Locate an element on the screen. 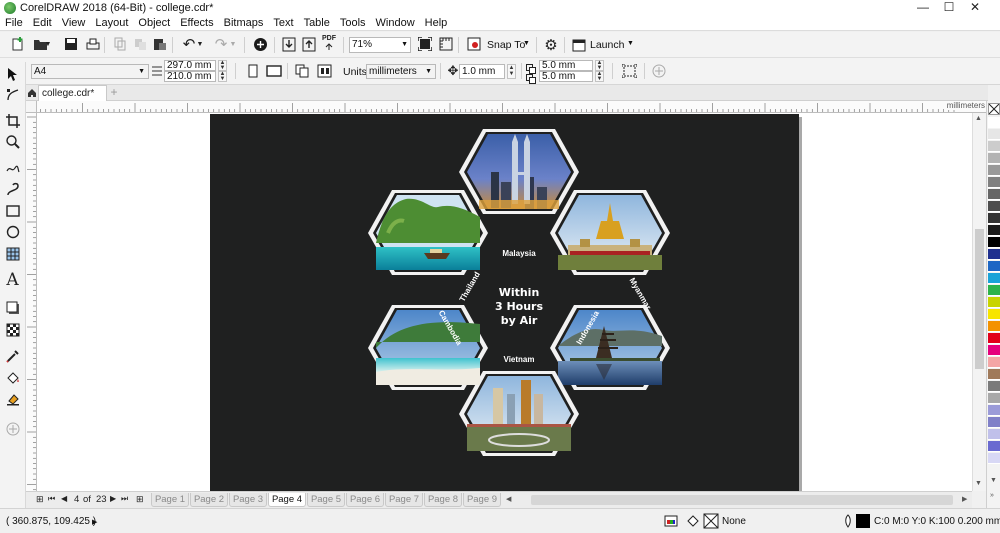 Image resolution: width=1000 pixels, height=533 pixels. next-page-icon: ▶ is located at coordinates (113, 498).